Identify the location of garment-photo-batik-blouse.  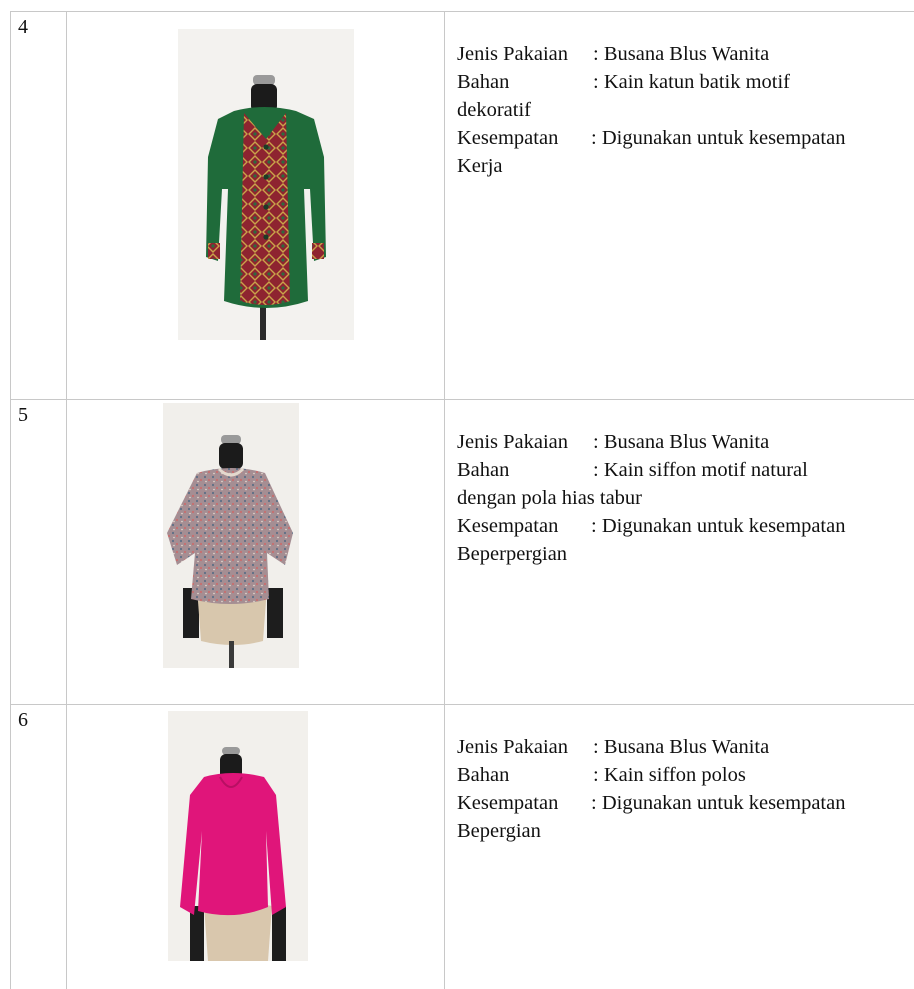
(266, 184).